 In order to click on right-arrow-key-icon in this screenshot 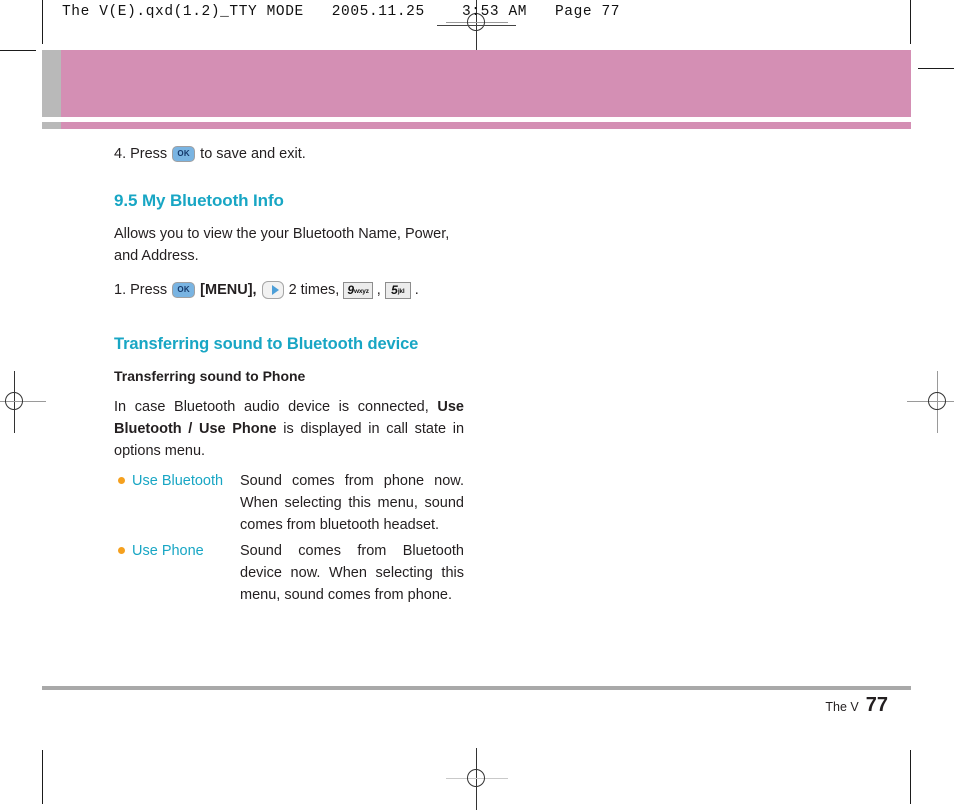, I will do `click(272, 290)`.